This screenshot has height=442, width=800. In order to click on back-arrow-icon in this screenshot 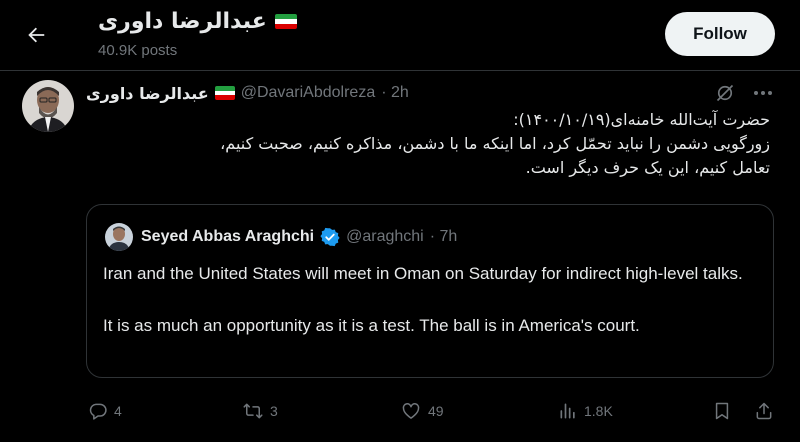, I will do `click(36, 35)`.